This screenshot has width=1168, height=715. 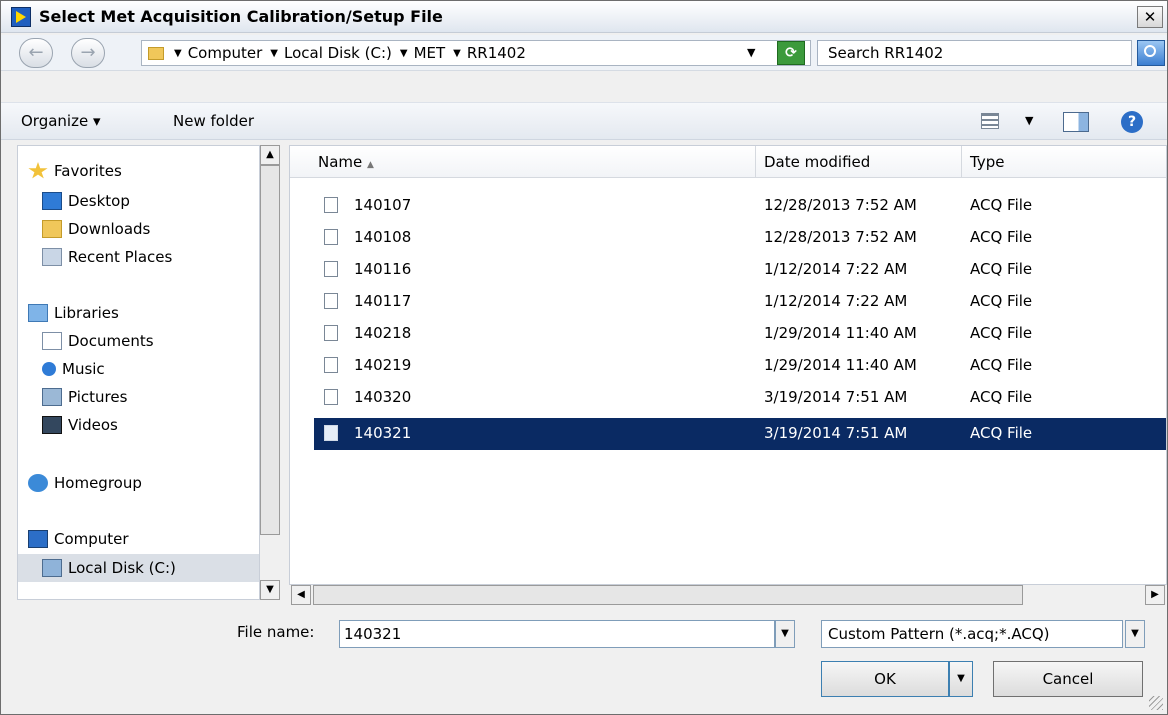 What do you see at coordinates (270, 350) in the screenshot?
I see `nav-scroll-thumb` at bounding box center [270, 350].